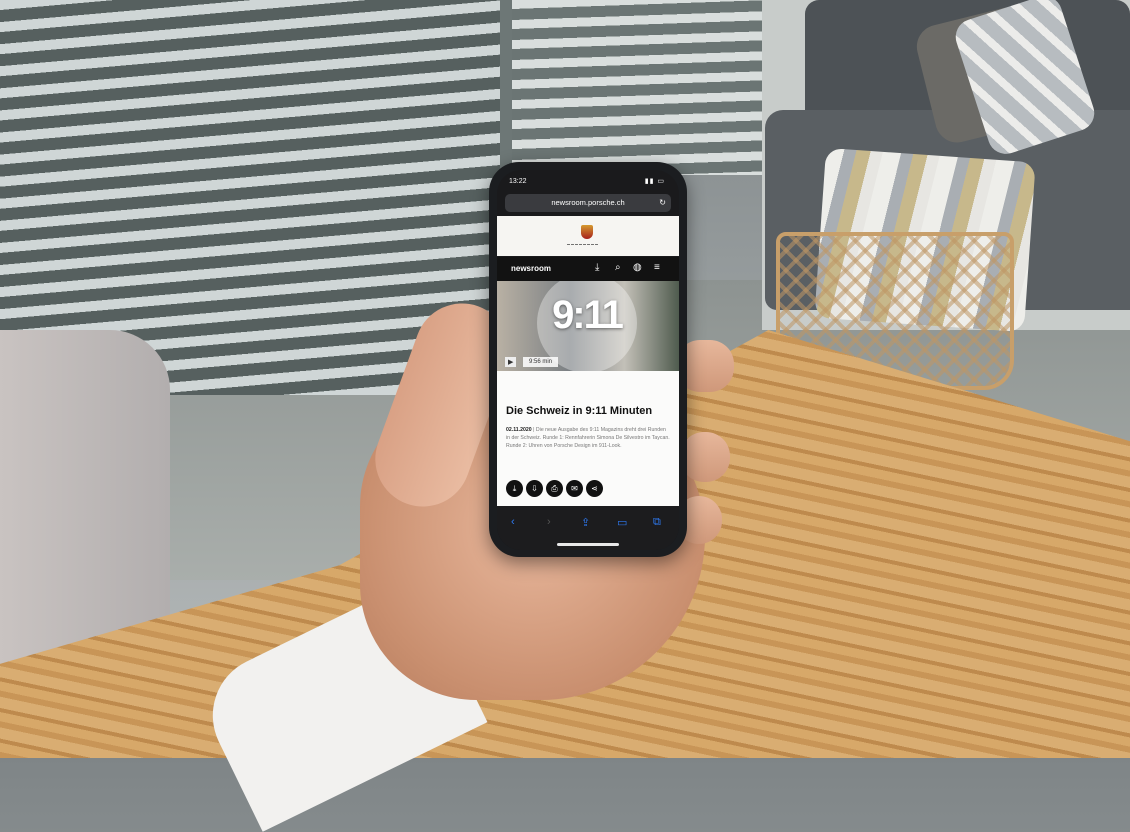 The image size is (1130, 832). What do you see at coordinates (588, 315) in the screenshot?
I see `hero-overlay-text: 9:11` at bounding box center [588, 315].